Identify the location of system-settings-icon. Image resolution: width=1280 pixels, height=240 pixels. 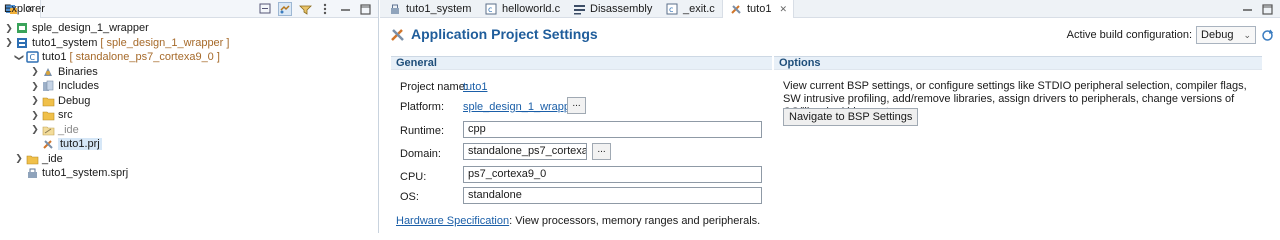
(32, 173).